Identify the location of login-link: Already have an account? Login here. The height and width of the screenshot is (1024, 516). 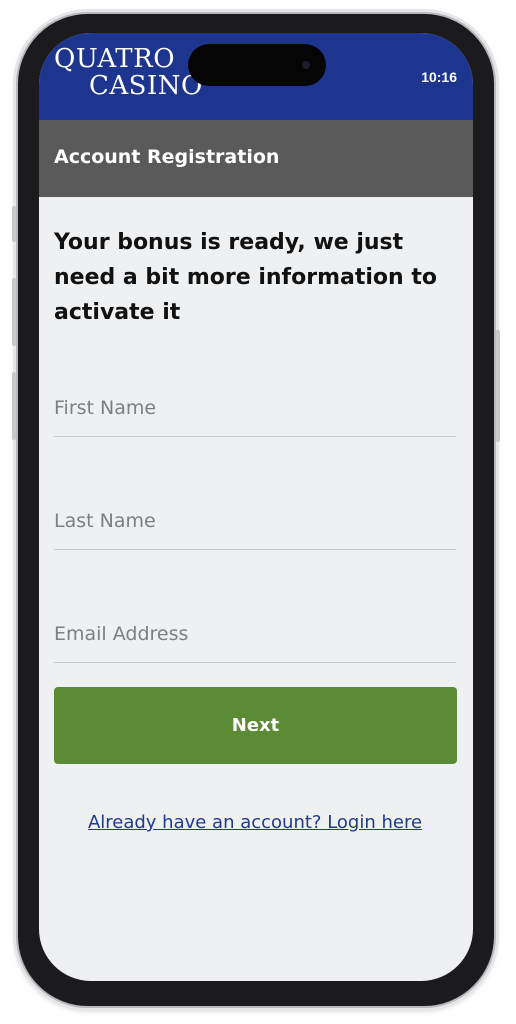
(255, 822).